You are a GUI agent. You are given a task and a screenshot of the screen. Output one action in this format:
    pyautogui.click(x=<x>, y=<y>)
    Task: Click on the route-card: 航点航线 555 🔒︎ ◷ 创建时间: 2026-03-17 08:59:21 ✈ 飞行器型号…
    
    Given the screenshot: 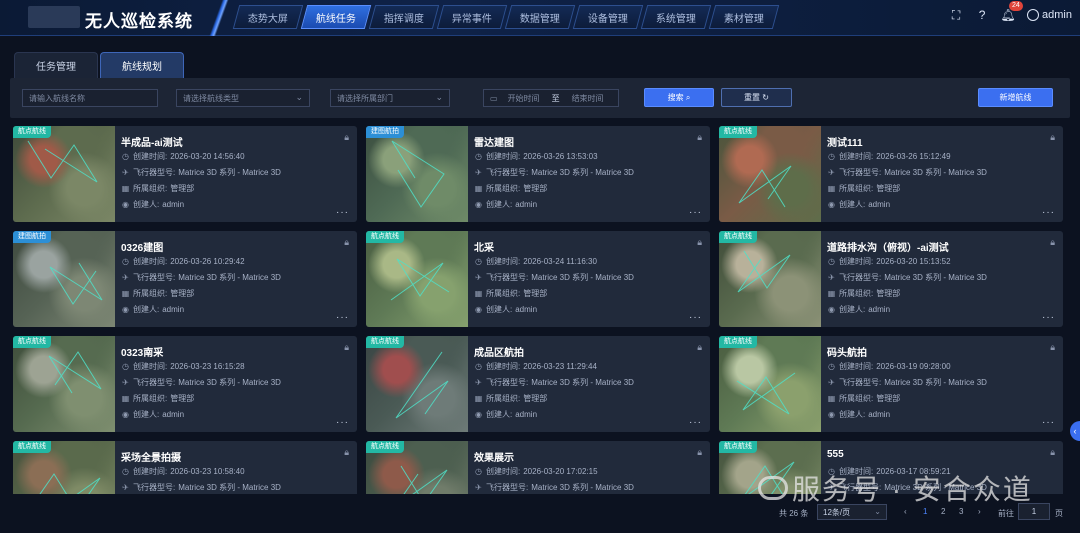 What is the action you would take?
    pyautogui.click(x=891, y=467)
    